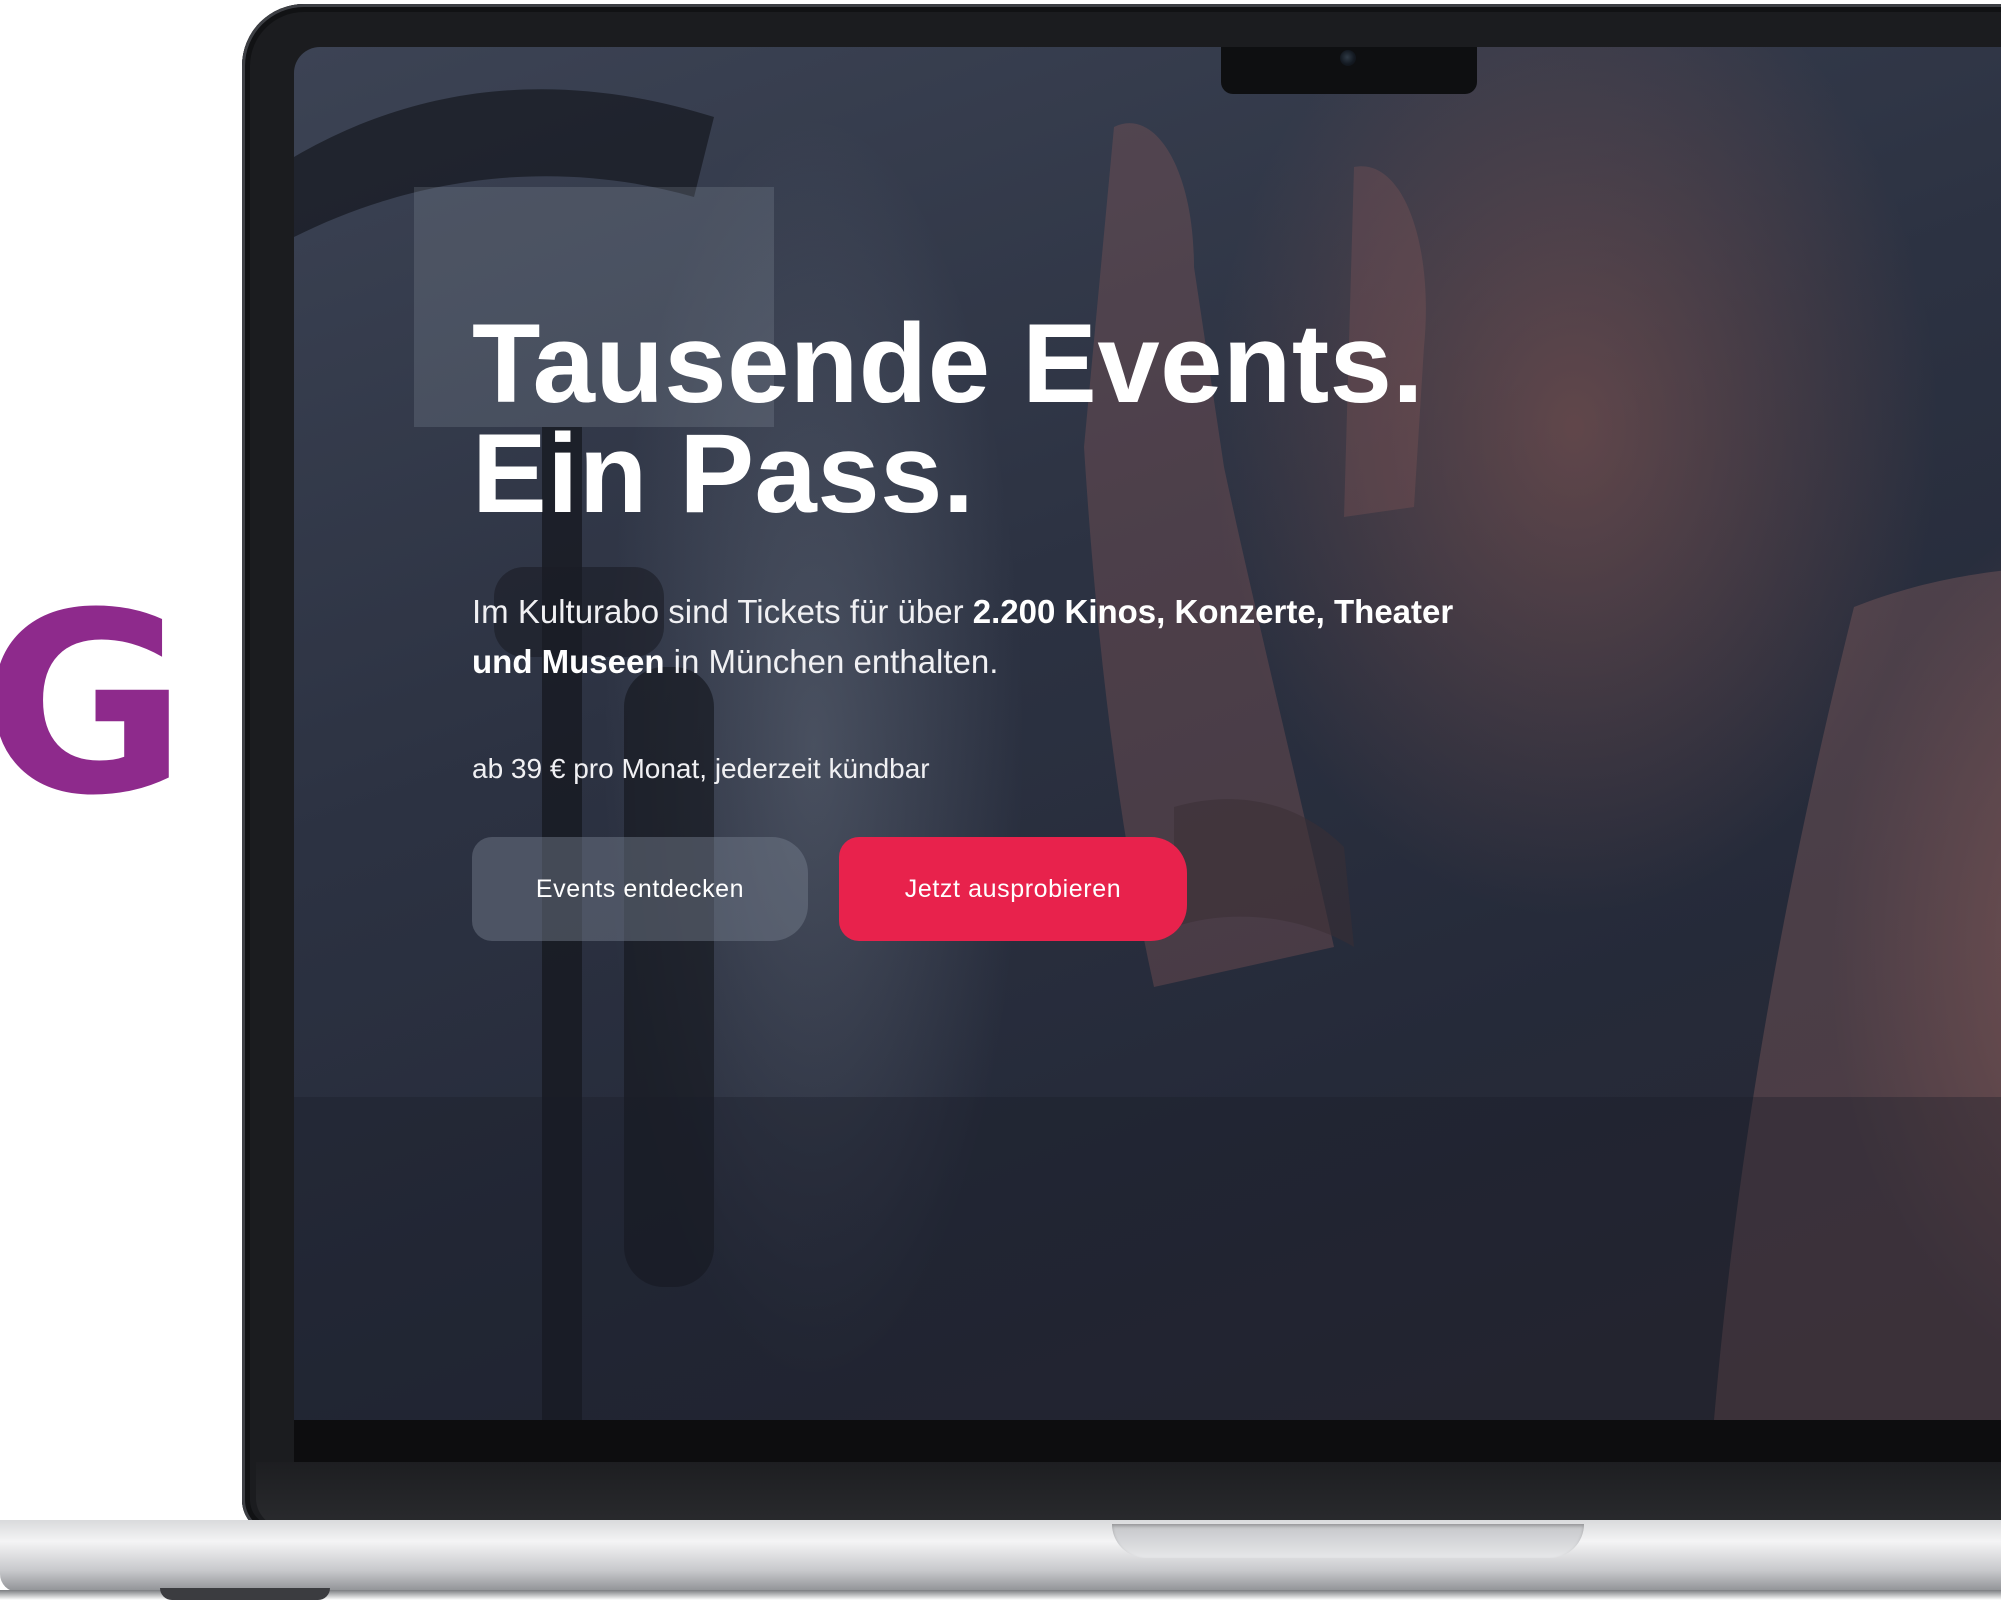 Image resolution: width=2001 pixels, height=1600 pixels. Describe the element at coordinates (1348, 1541) in the screenshot. I see `laptop-base-opening` at that location.